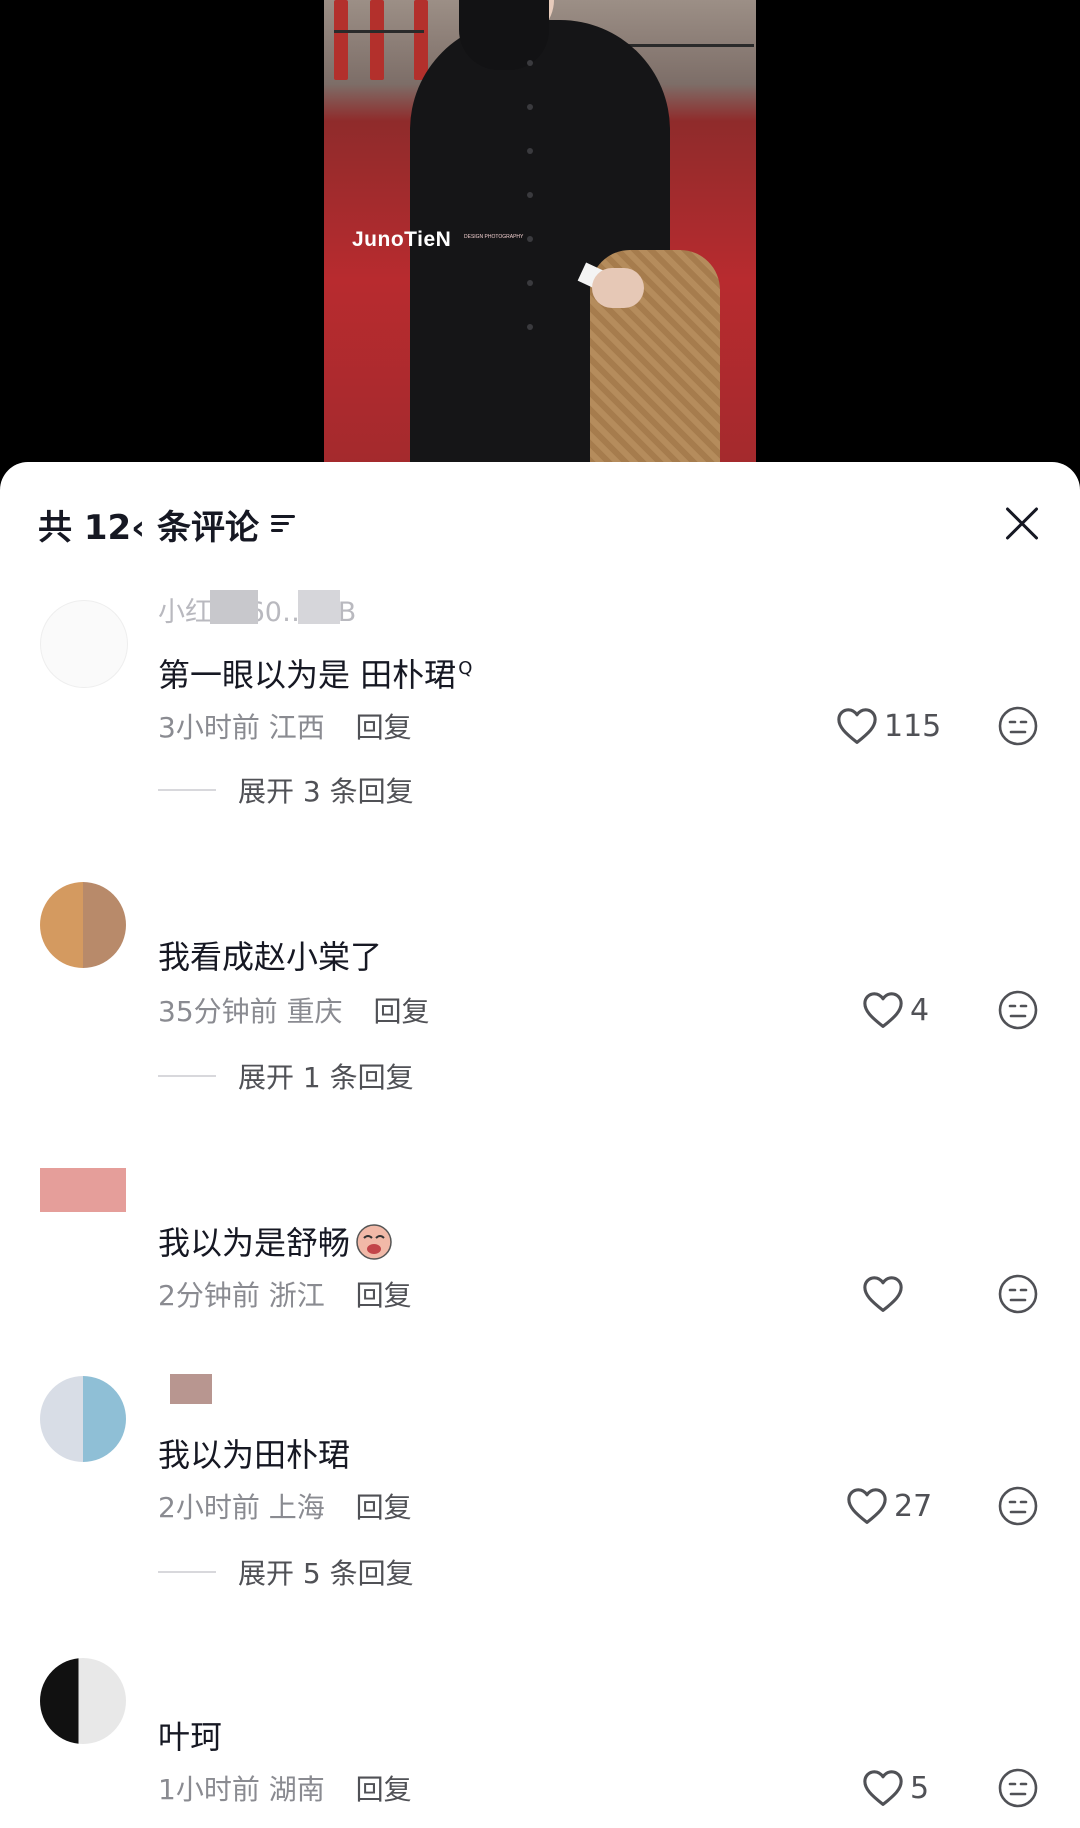  What do you see at coordinates (326, 1573) in the screenshot?
I see `expand-replies-label: 展开 5 条回复` at bounding box center [326, 1573].